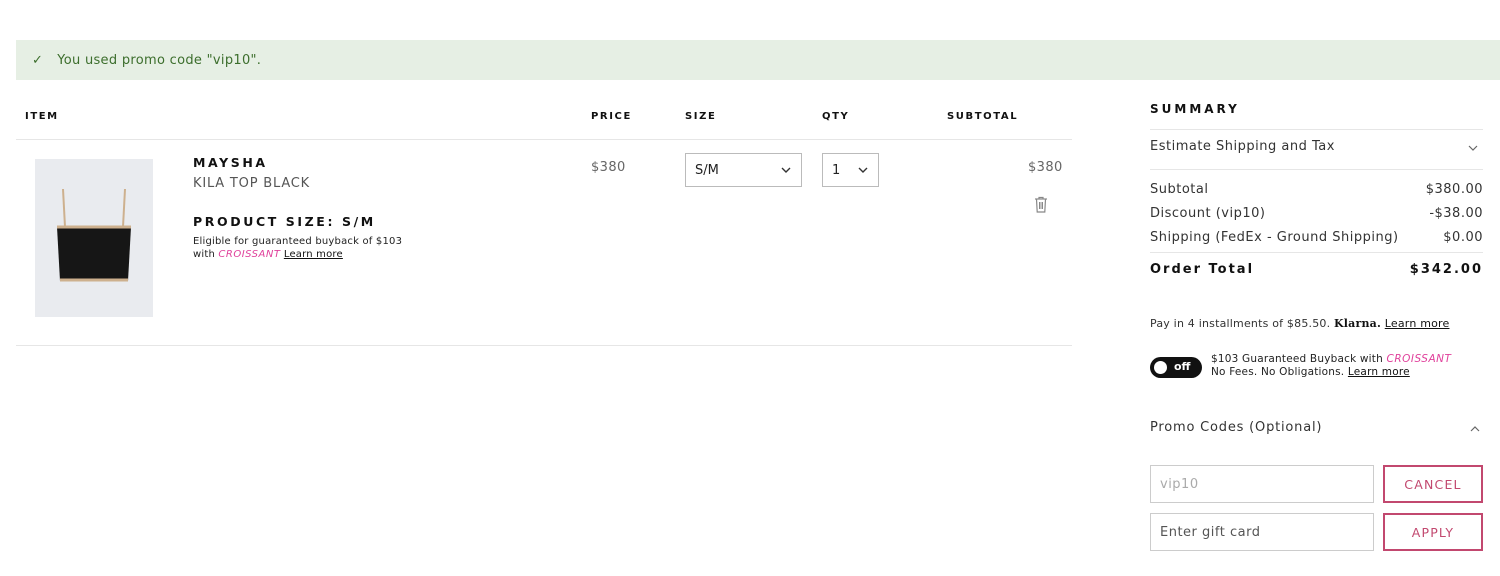 This screenshot has height=576, width=1500. I want to click on discount-label: Discount (vip10), so click(1208, 213).